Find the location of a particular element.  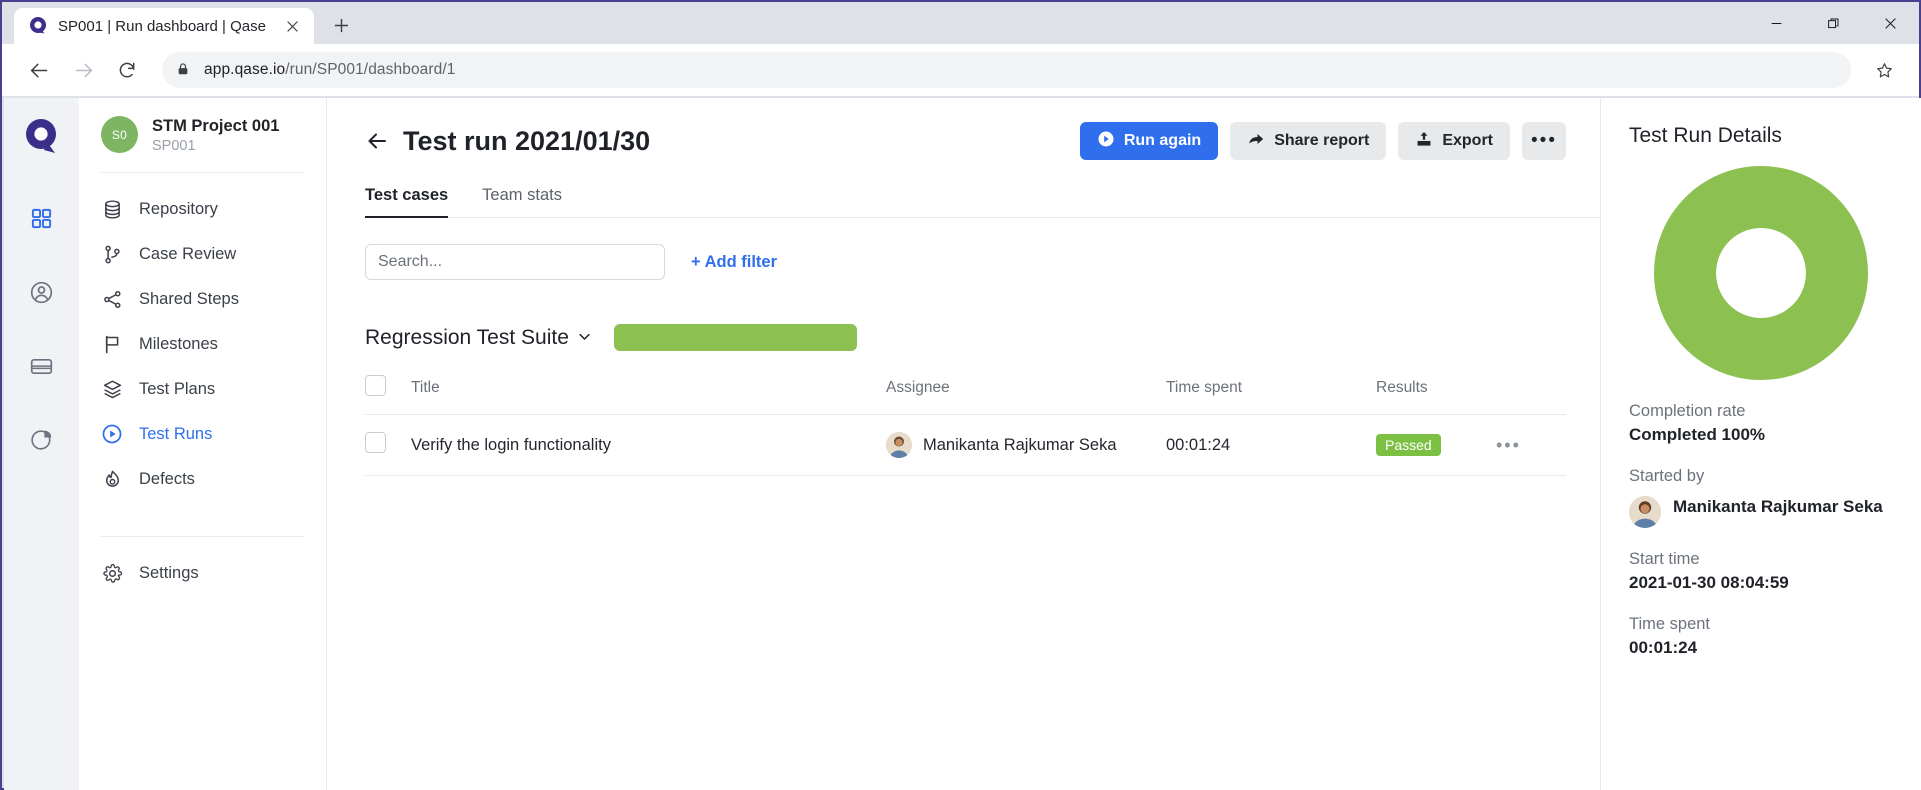

header-actions: Run again Share report Export ••• is located at coordinates (1322, 141).